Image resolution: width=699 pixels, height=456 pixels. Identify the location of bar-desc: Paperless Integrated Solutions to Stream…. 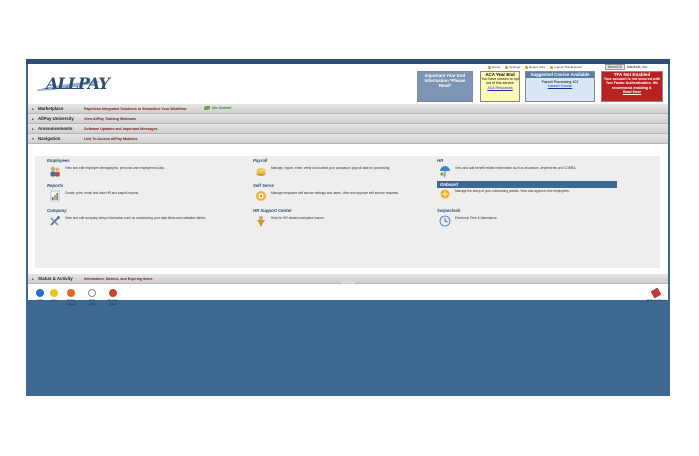
(135, 108).